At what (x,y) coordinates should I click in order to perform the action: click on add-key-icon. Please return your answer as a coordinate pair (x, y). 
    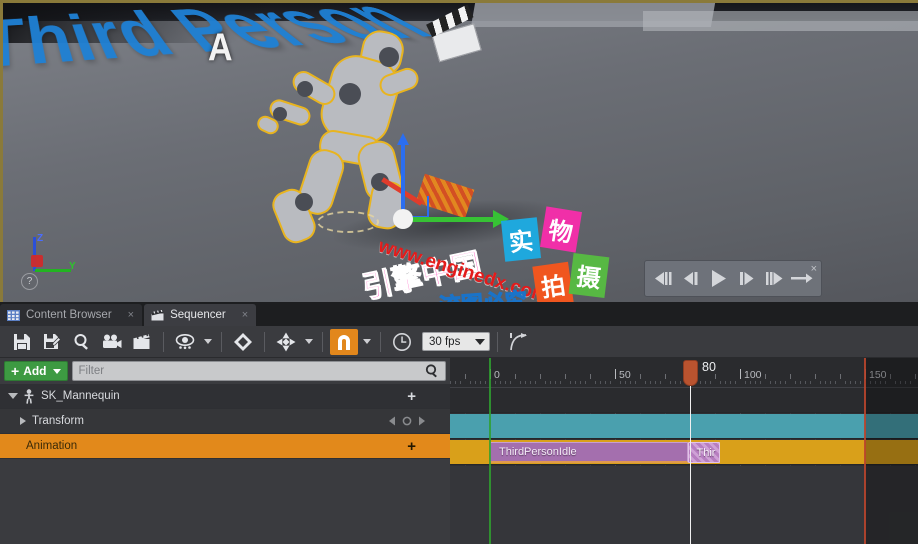
    Looking at the image, I should click on (407, 421).